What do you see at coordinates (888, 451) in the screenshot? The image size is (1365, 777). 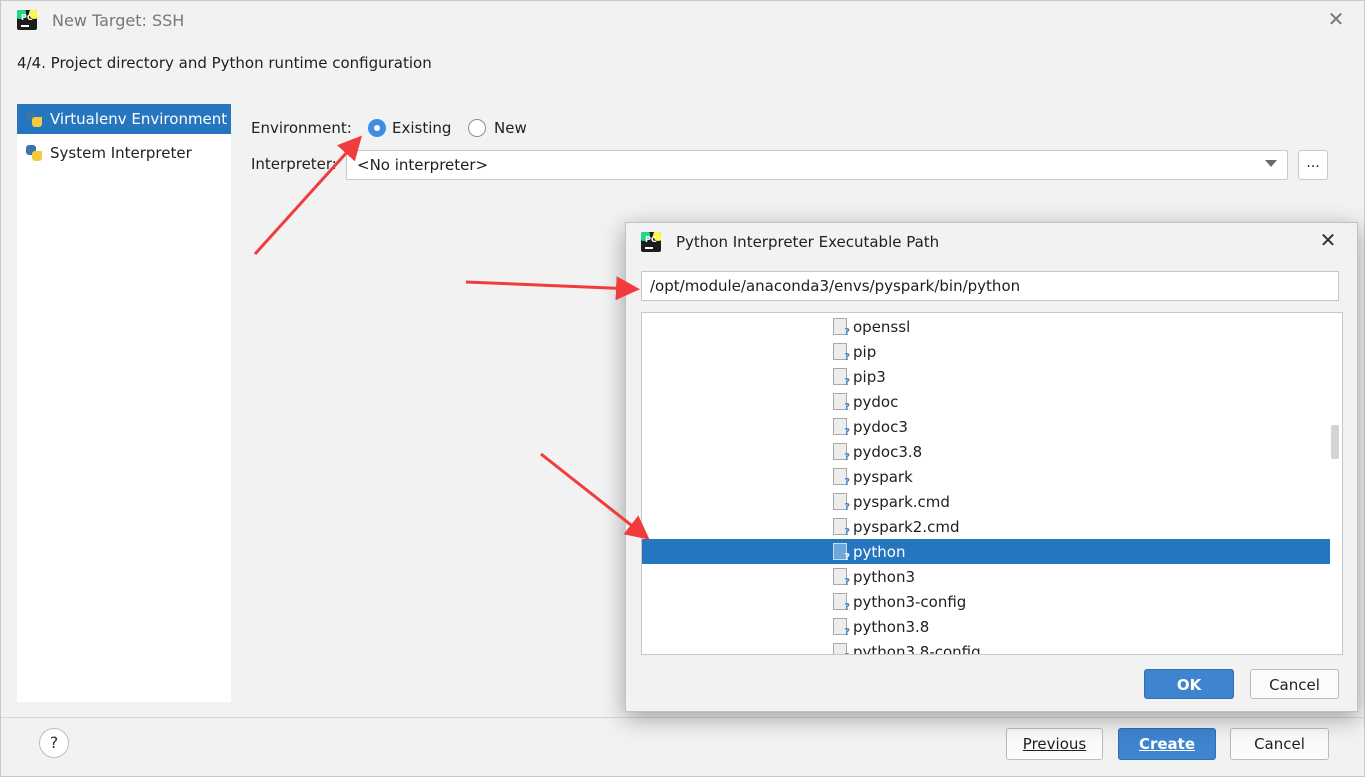 I see `file-name: pydoc3.8` at bounding box center [888, 451].